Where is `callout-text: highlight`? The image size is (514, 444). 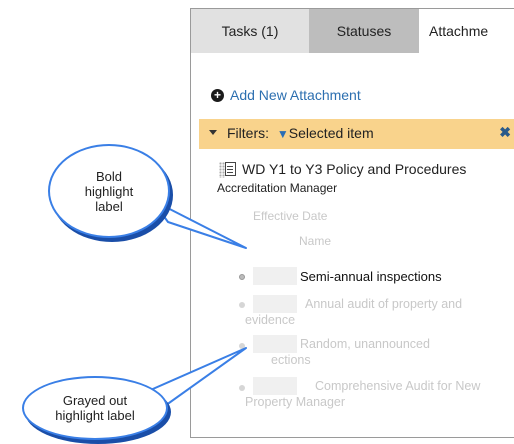 callout-text: highlight is located at coordinates (109, 191).